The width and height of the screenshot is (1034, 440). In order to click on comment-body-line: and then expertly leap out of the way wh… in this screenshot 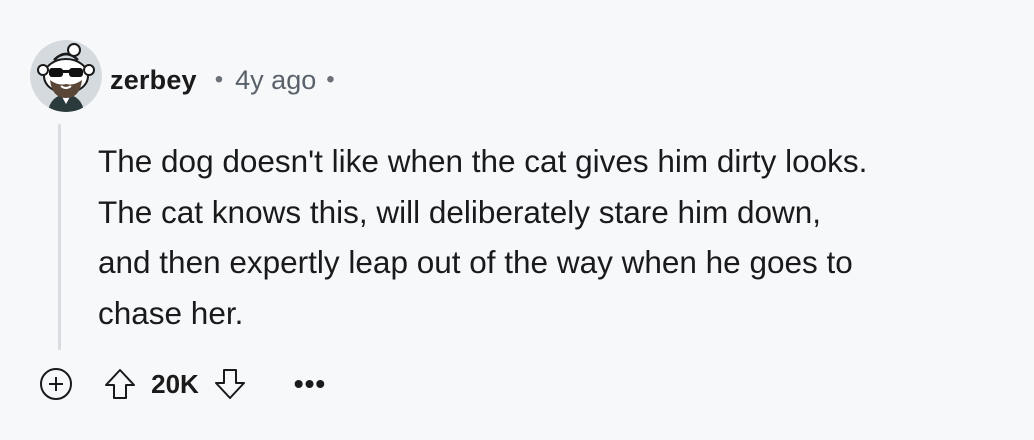, I will do `click(475, 262)`.